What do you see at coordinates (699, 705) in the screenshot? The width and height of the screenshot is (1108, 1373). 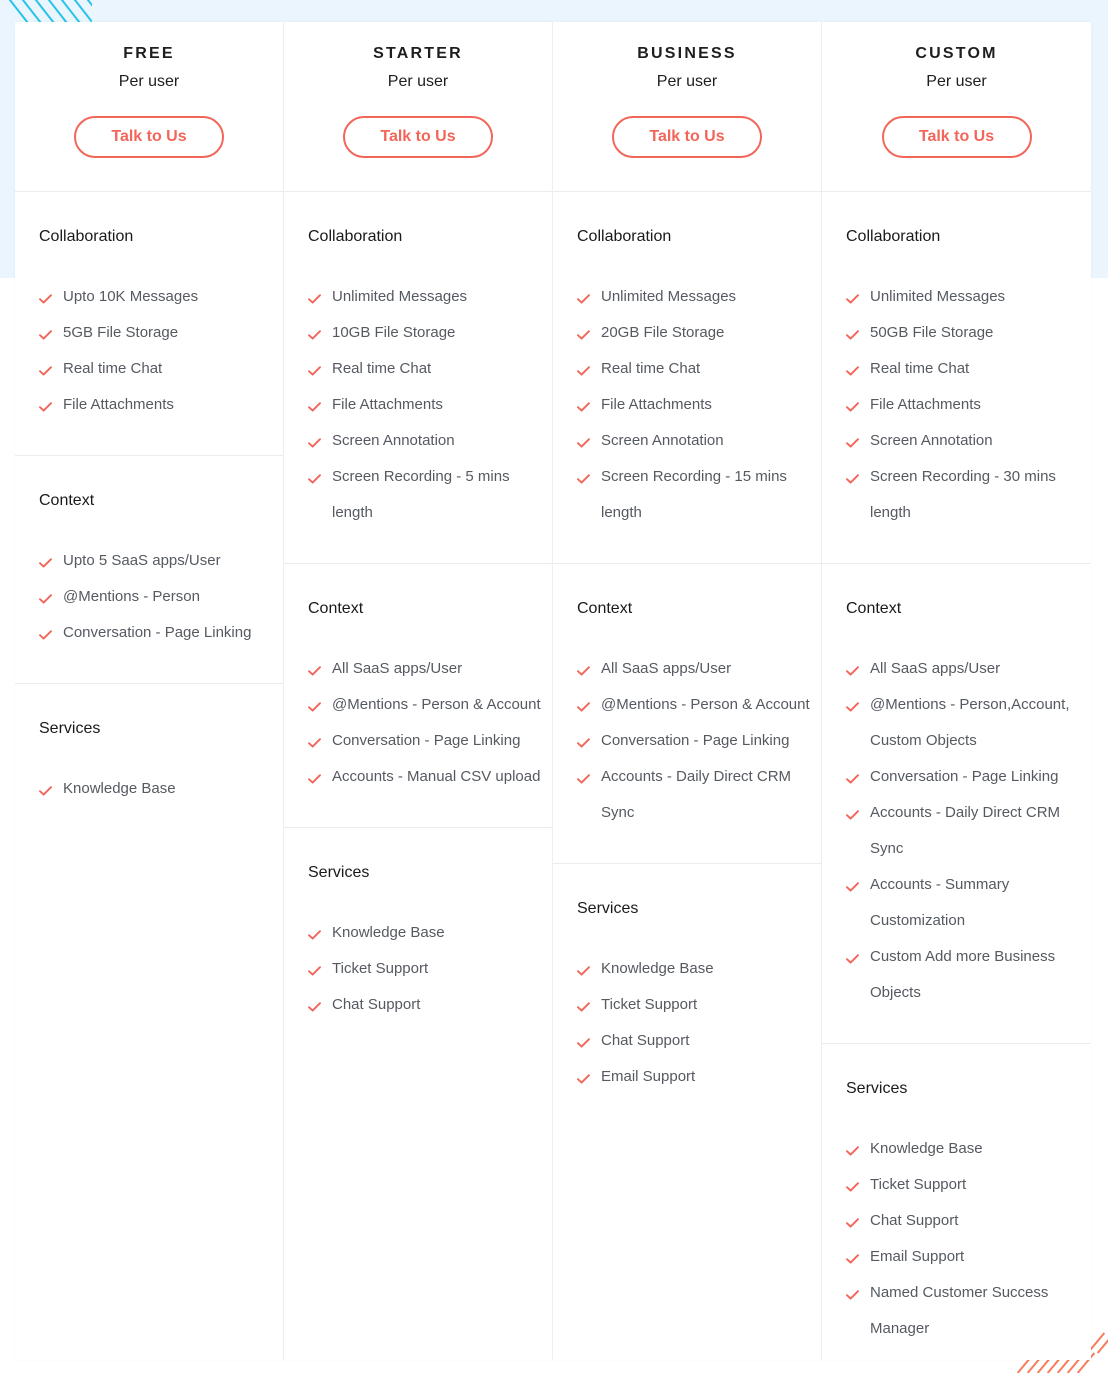 I see `feature-item: @Mentions - Person & Account` at bounding box center [699, 705].